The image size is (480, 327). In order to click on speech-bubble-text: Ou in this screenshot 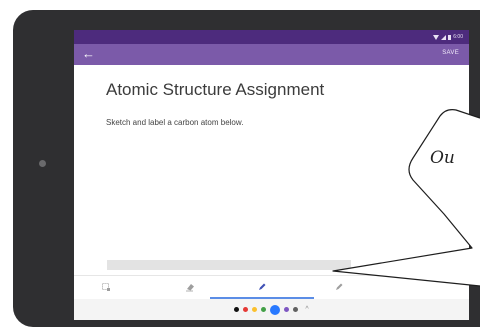, I will do `click(442, 158)`.